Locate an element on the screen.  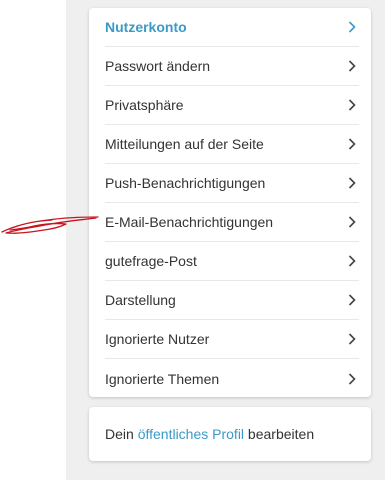
menu-item-label: Nutzerkonto is located at coordinates (146, 27).